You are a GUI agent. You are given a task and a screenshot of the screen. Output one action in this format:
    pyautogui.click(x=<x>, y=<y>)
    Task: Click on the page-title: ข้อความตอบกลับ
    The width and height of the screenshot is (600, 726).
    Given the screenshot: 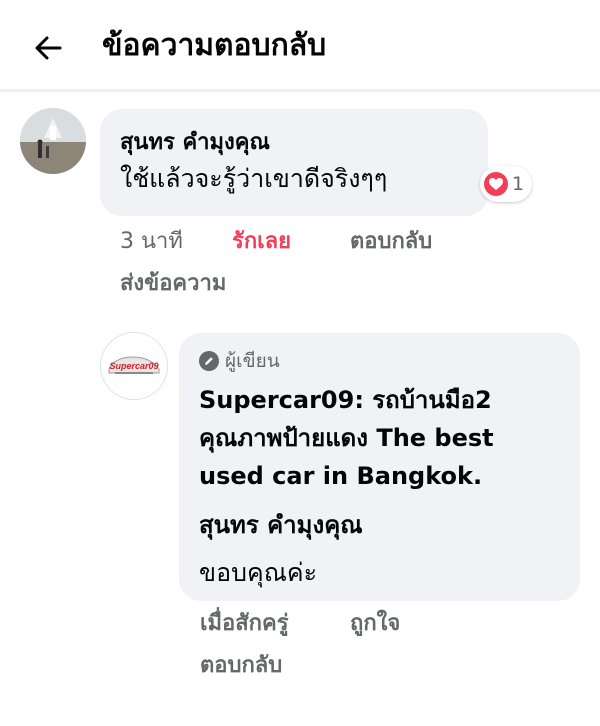 What is the action you would take?
    pyautogui.click(x=214, y=45)
    